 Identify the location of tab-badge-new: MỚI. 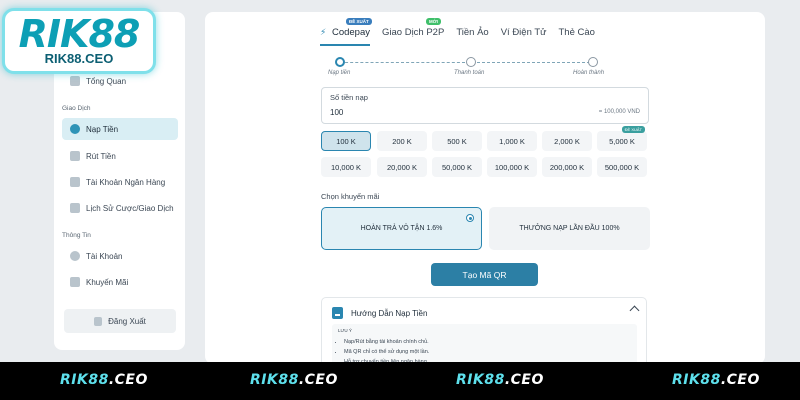
(433, 21).